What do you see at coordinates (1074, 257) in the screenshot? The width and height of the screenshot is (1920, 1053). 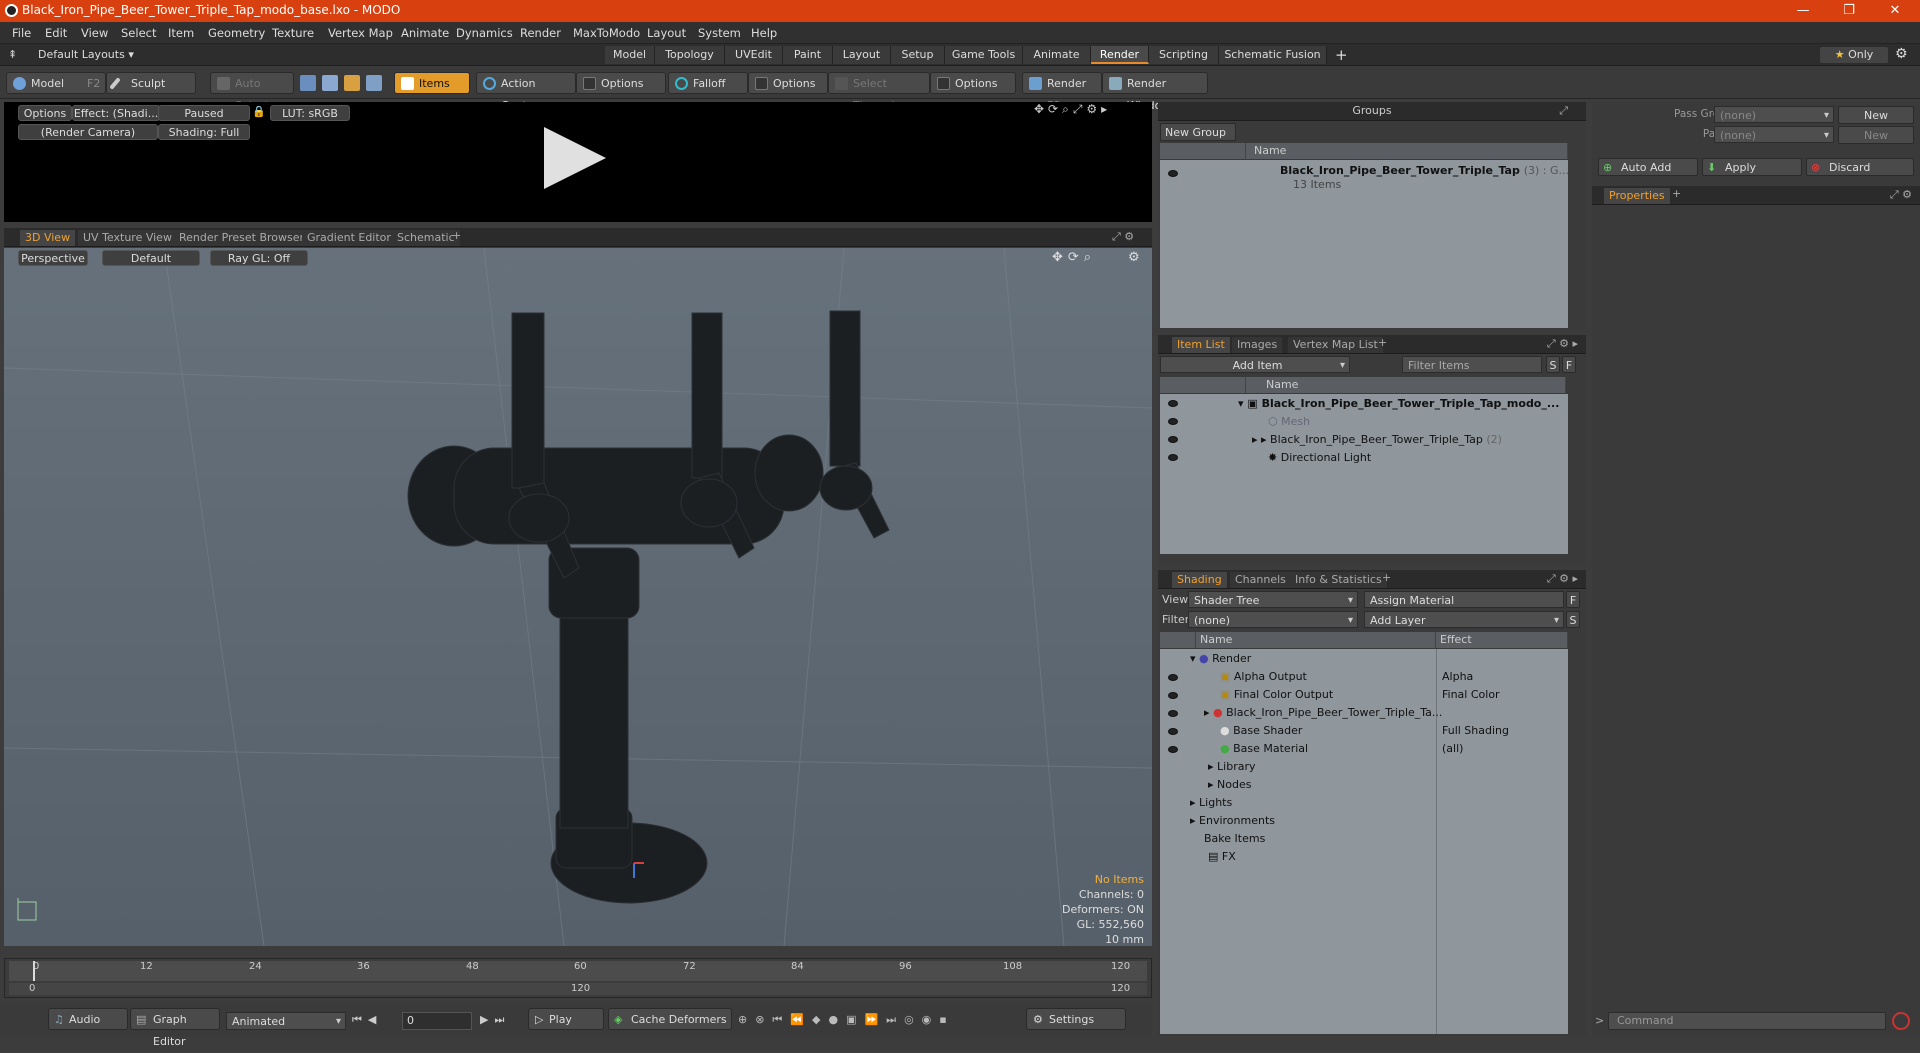 I see `viewport-nav-controls: ✥⟳⌕` at bounding box center [1074, 257].